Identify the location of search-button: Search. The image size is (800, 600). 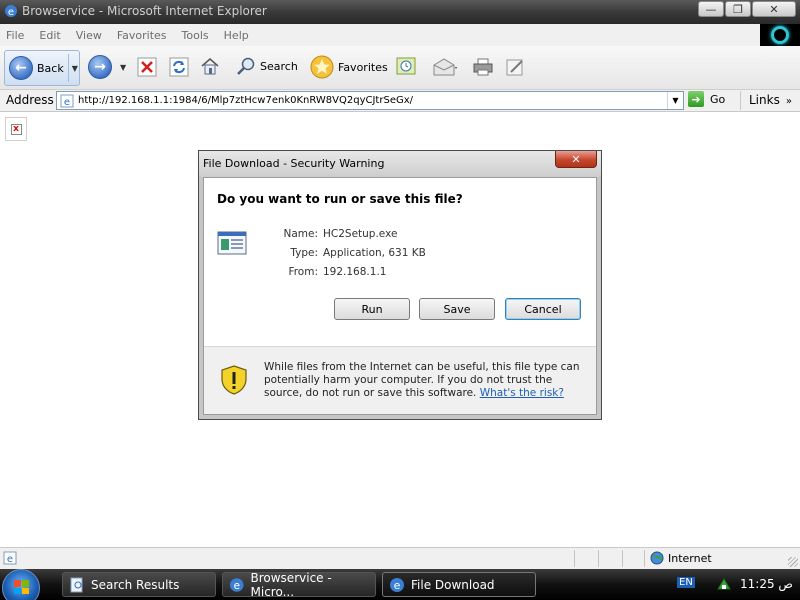
(267, 66).